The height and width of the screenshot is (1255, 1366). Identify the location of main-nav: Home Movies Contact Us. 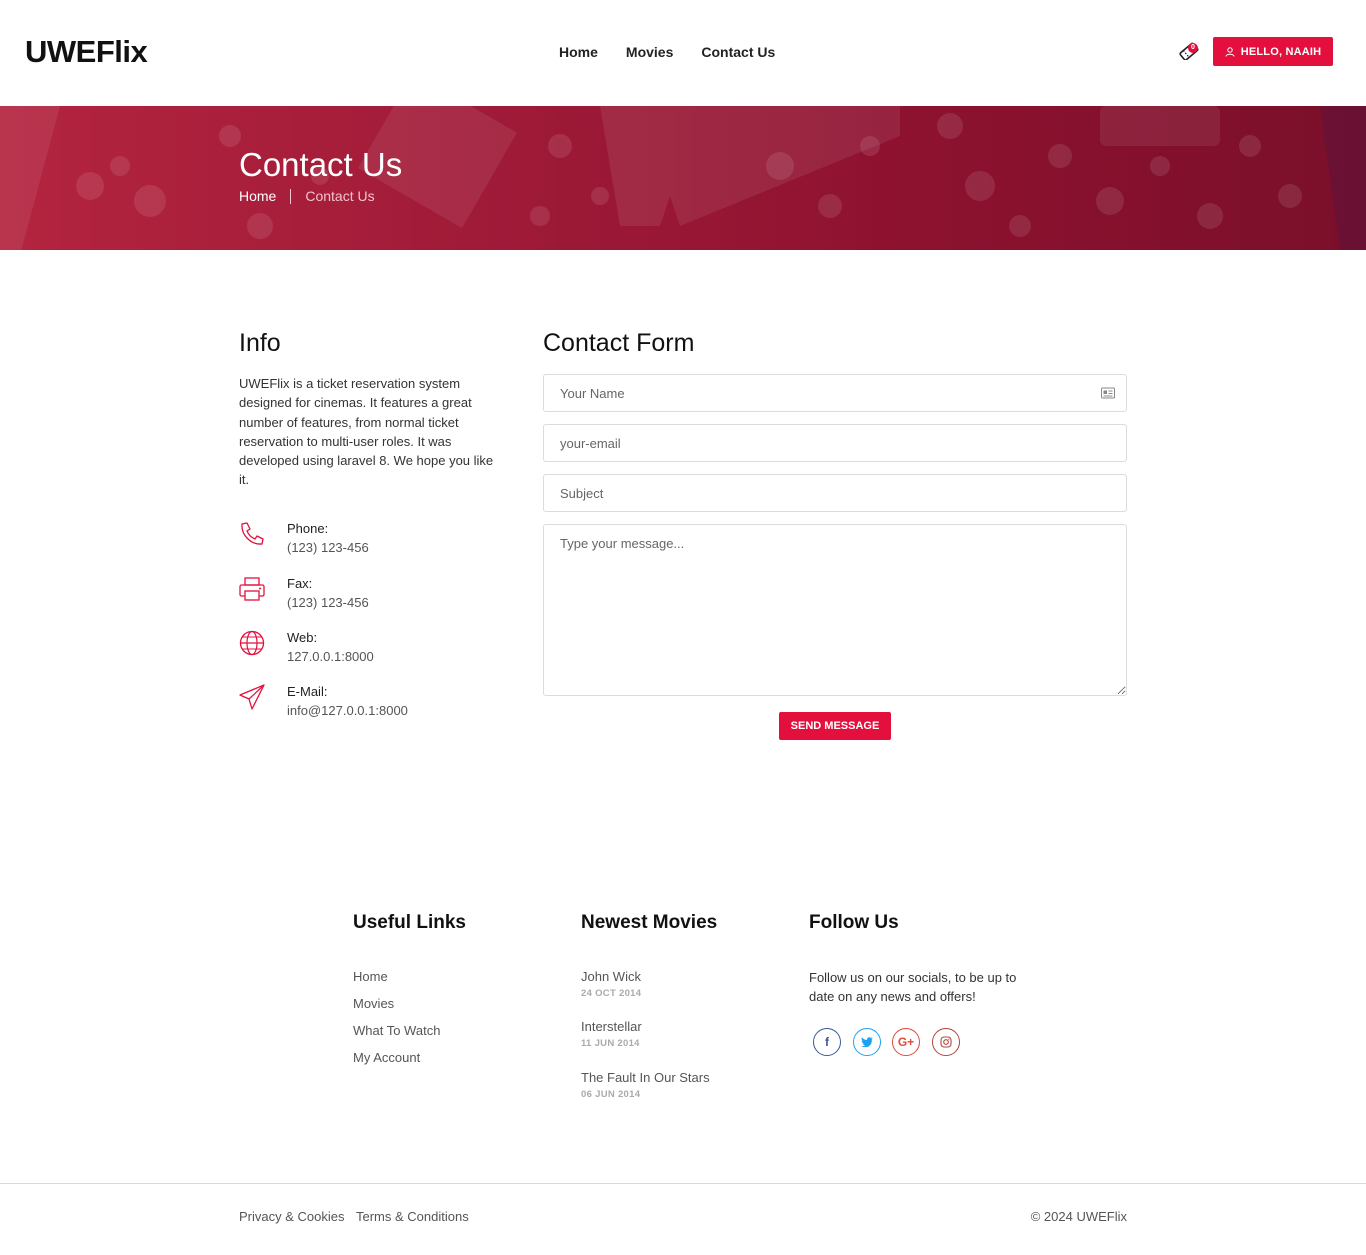
(681, 52).